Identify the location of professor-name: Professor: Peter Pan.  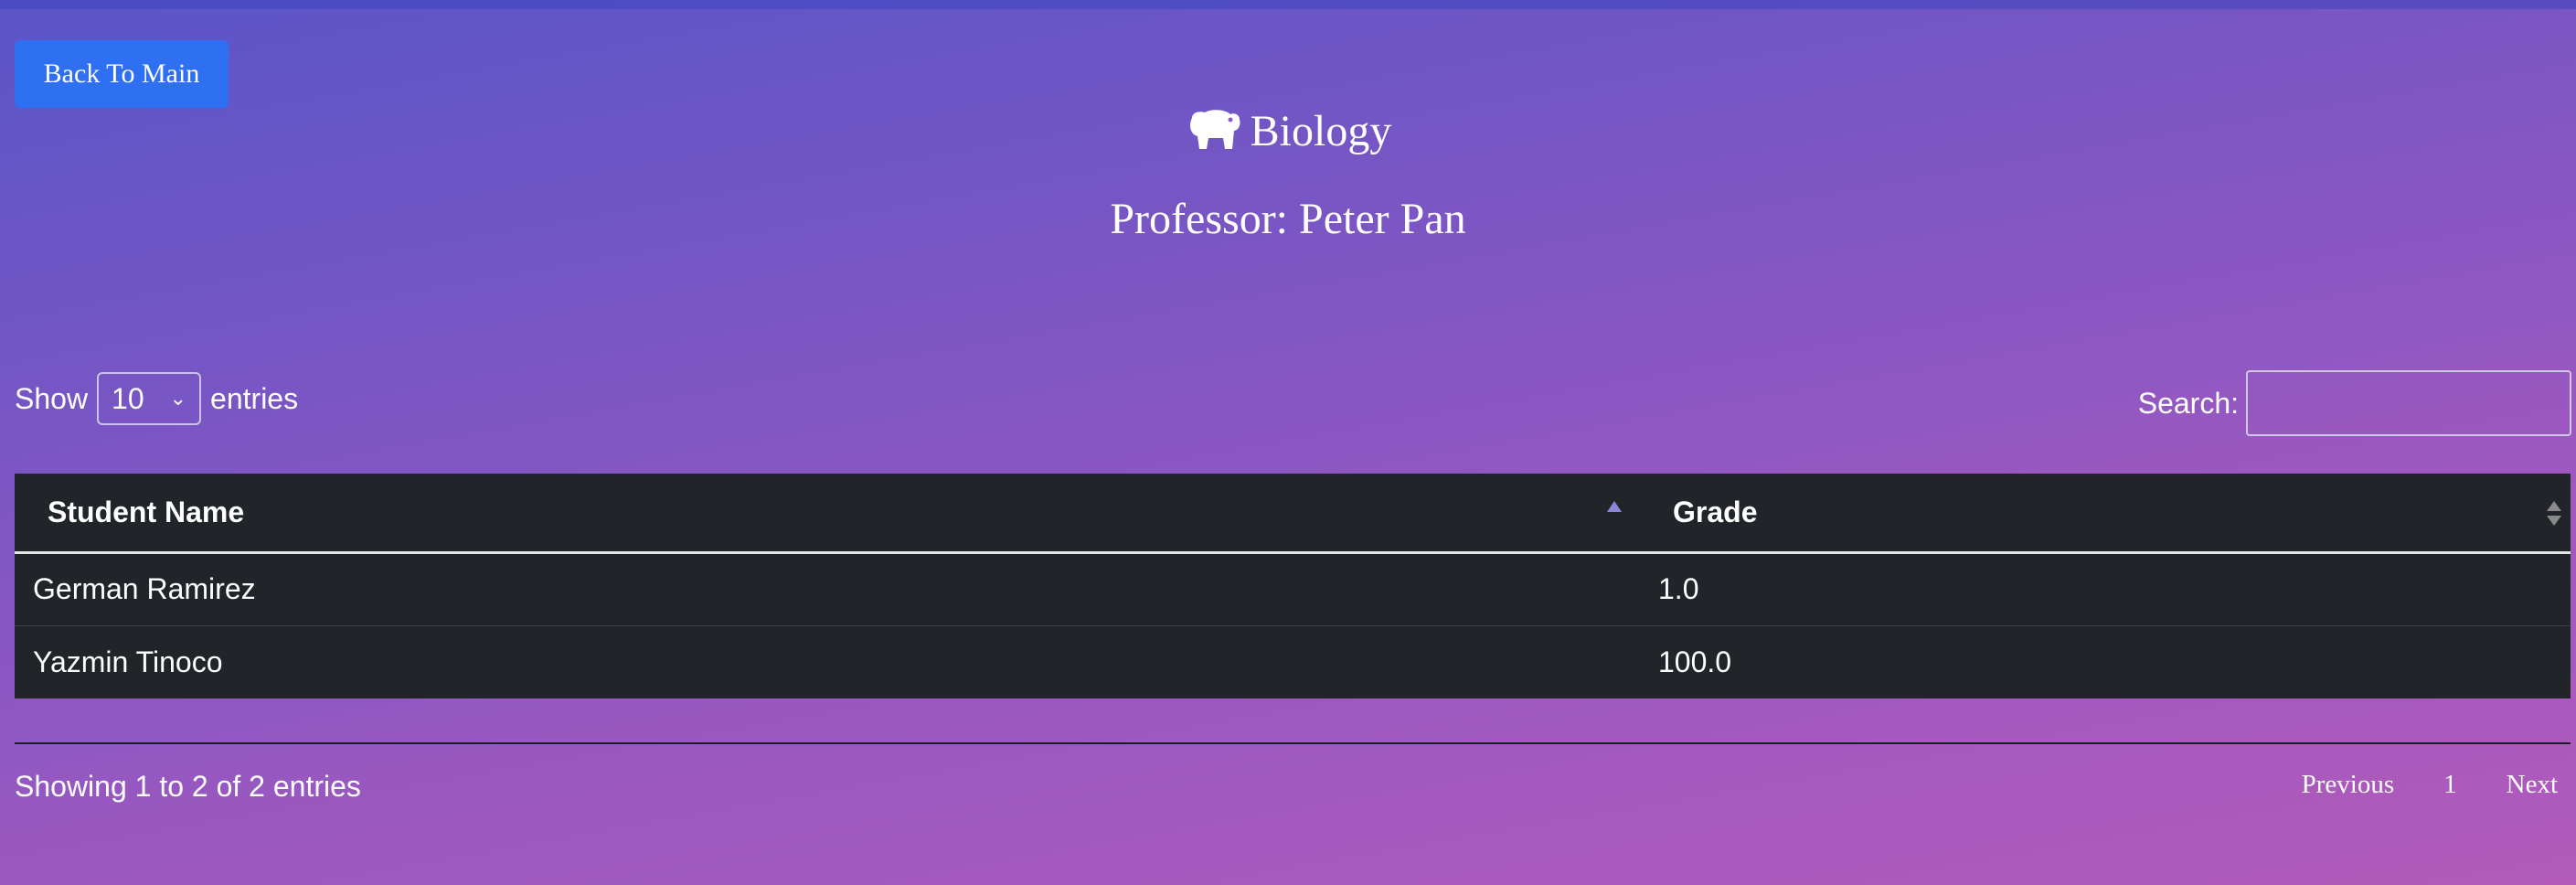
(1288, 219).